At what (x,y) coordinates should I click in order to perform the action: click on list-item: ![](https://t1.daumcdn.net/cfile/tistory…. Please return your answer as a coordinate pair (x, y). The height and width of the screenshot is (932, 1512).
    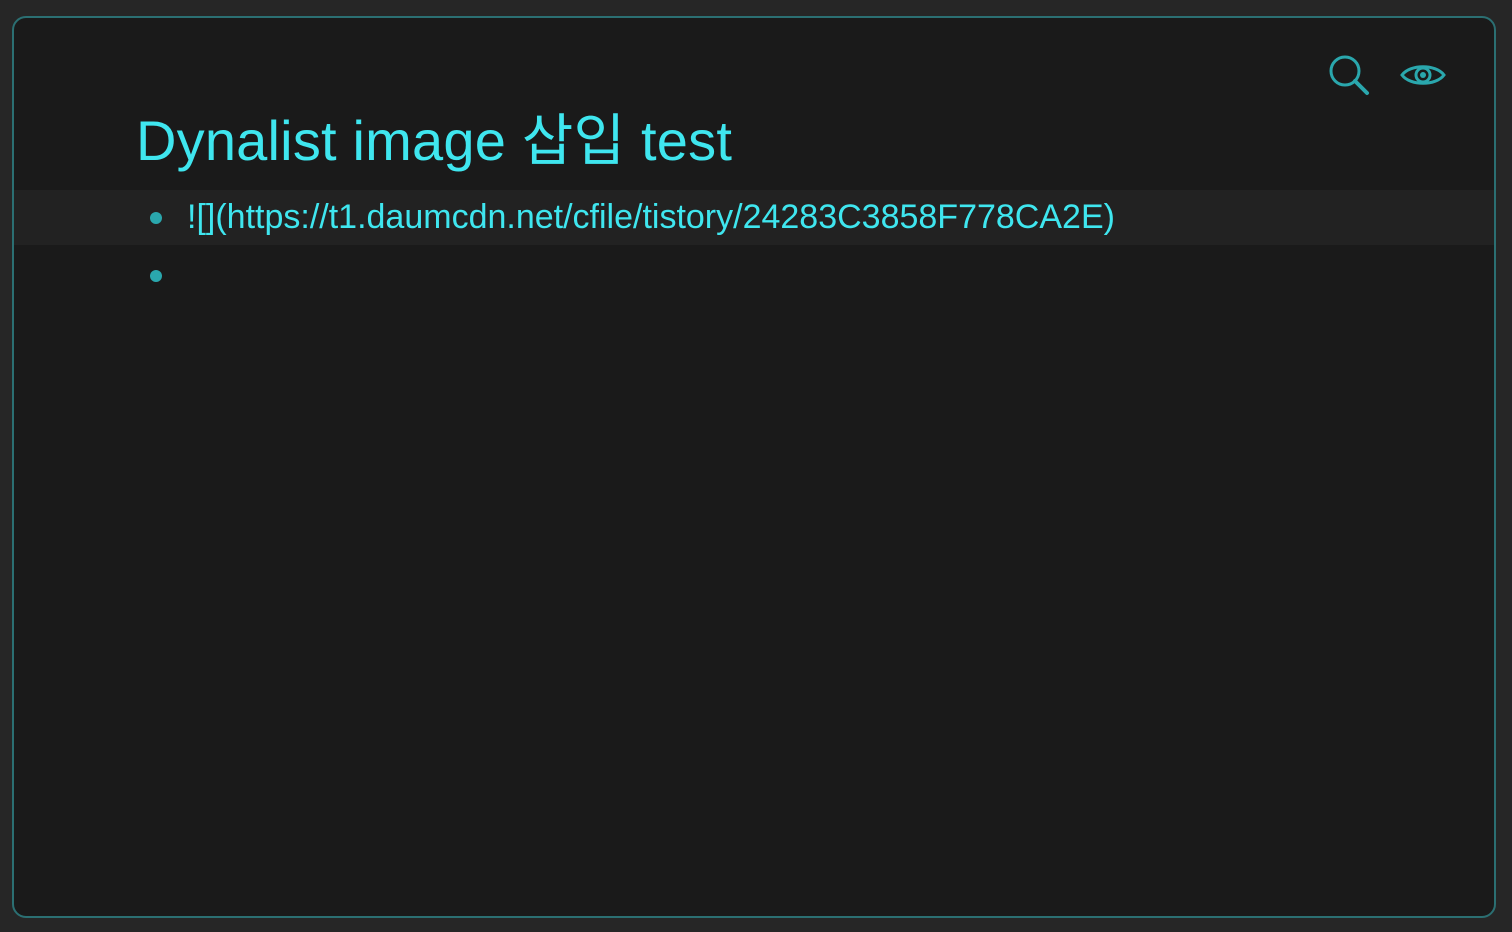
    Looking at the image, I should click on (754, 217).